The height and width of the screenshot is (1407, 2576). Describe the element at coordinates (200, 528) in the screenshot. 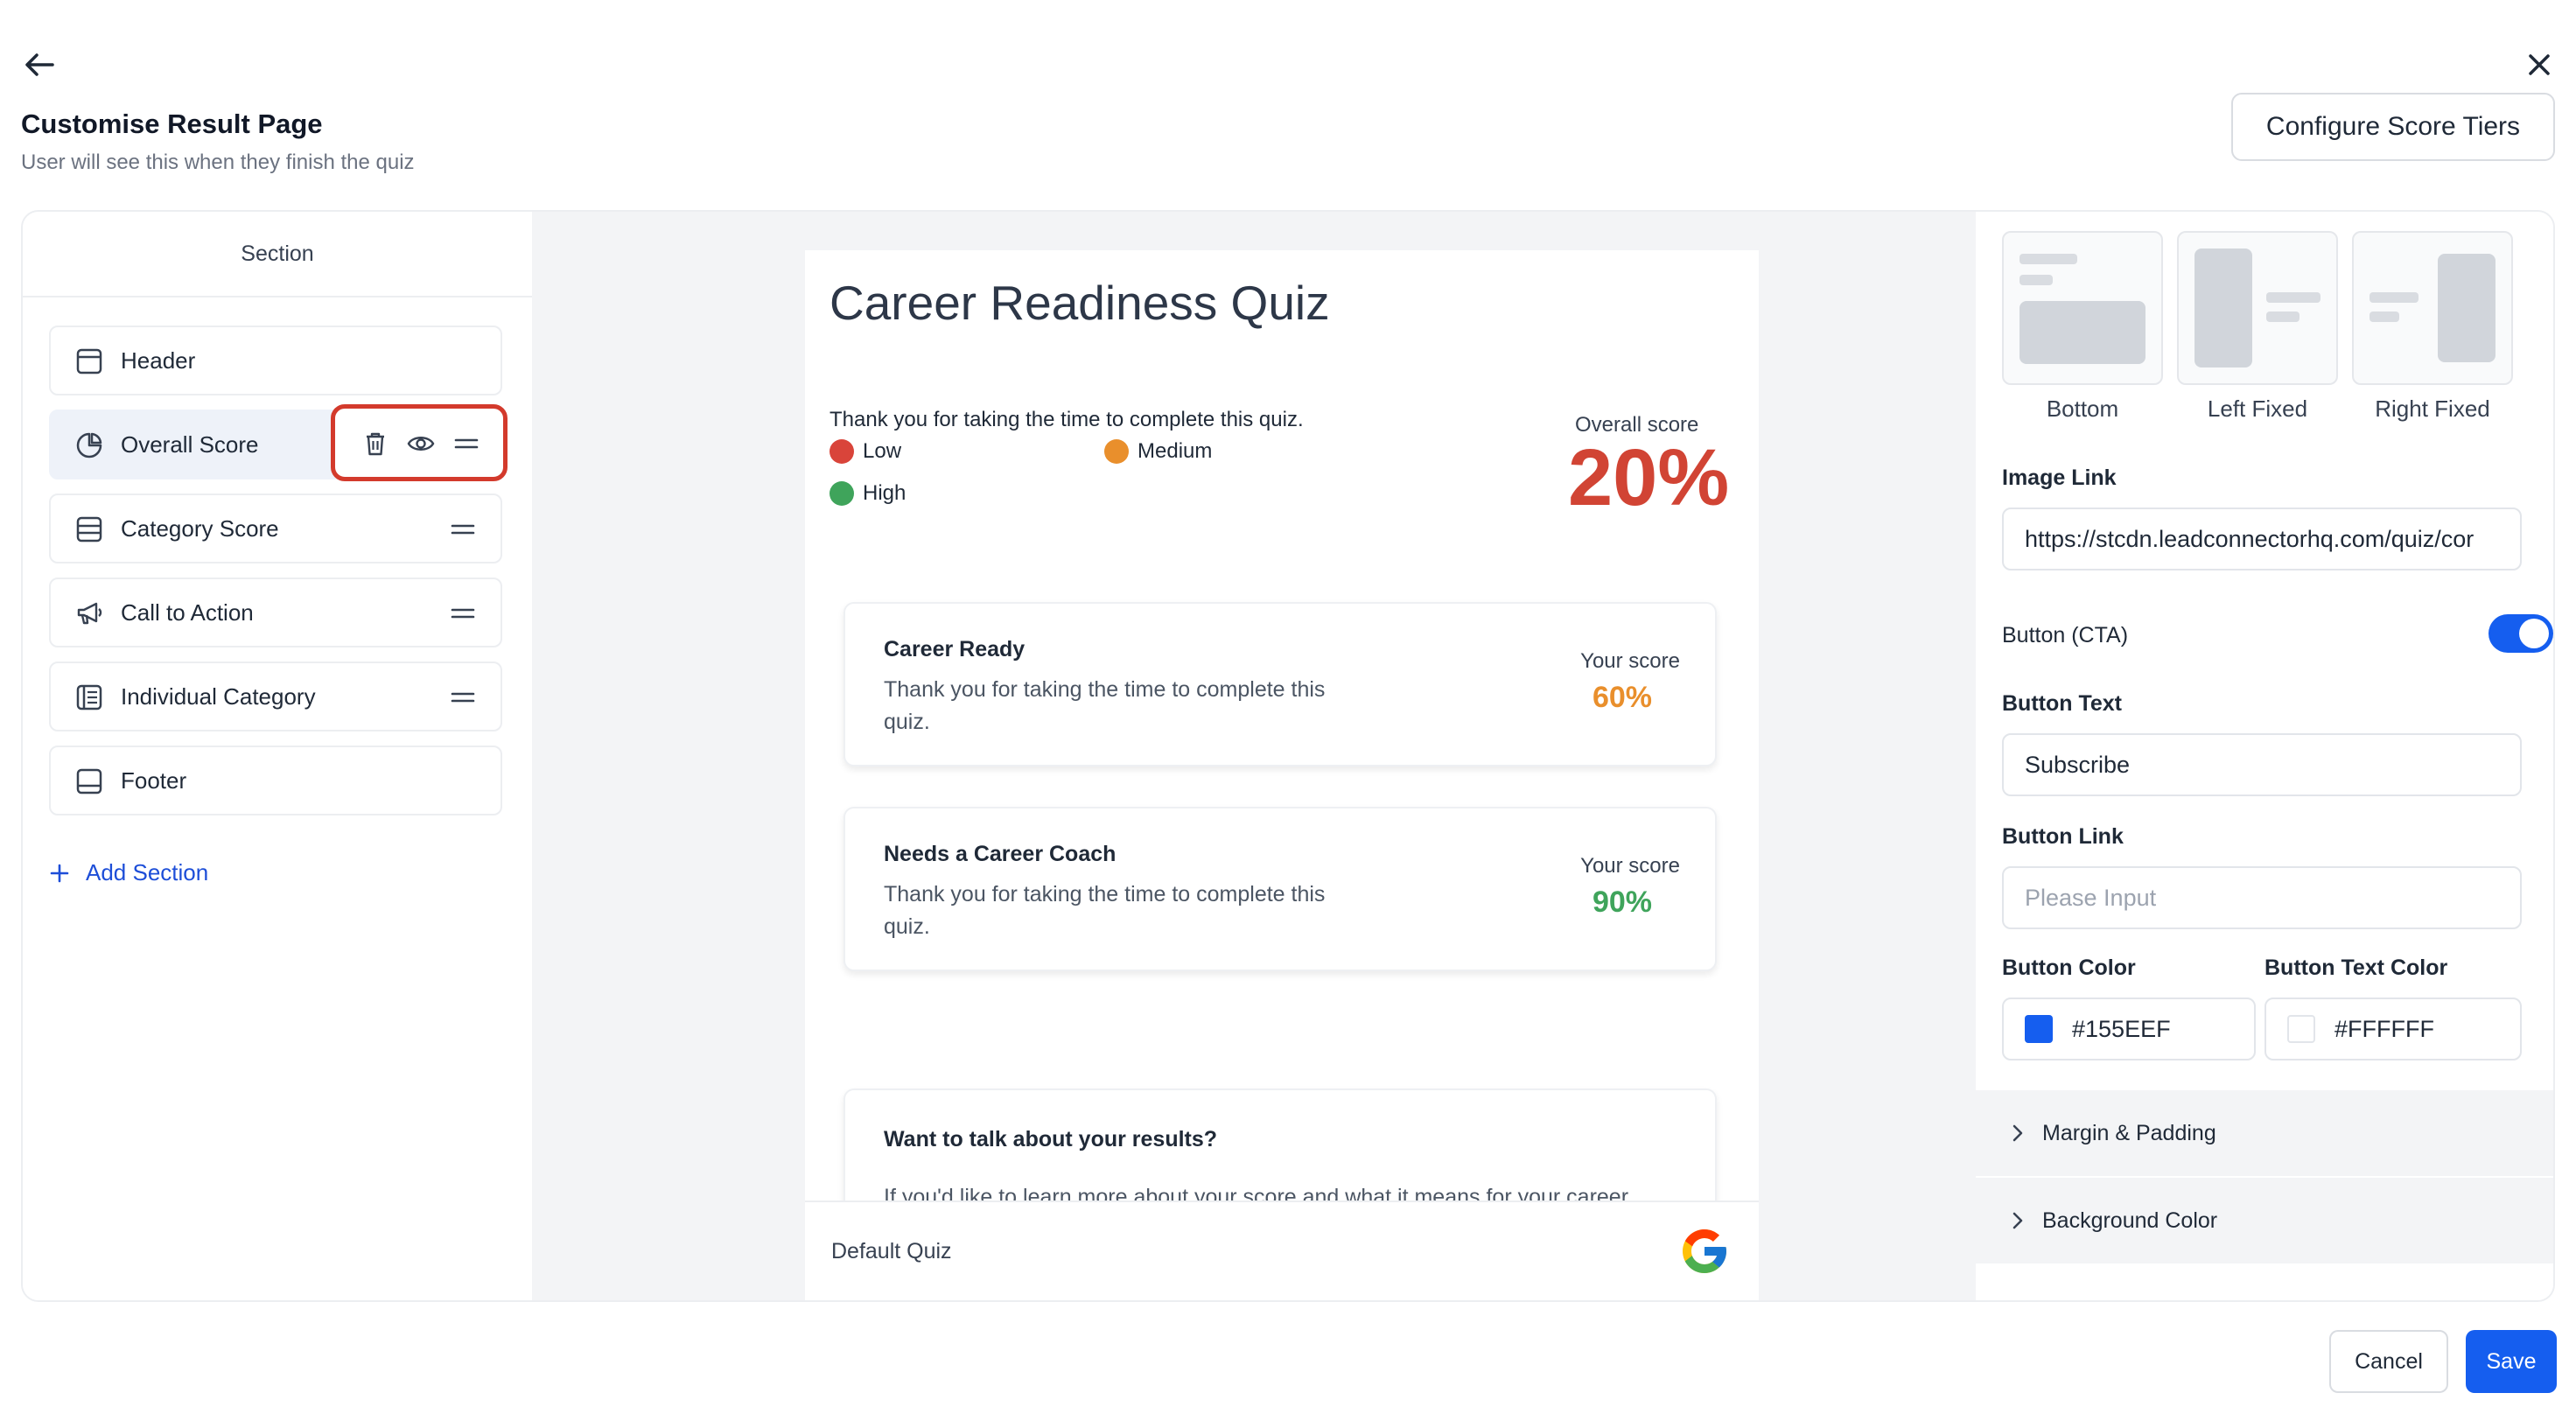

I see `section-item-label: Category Score` at that location.